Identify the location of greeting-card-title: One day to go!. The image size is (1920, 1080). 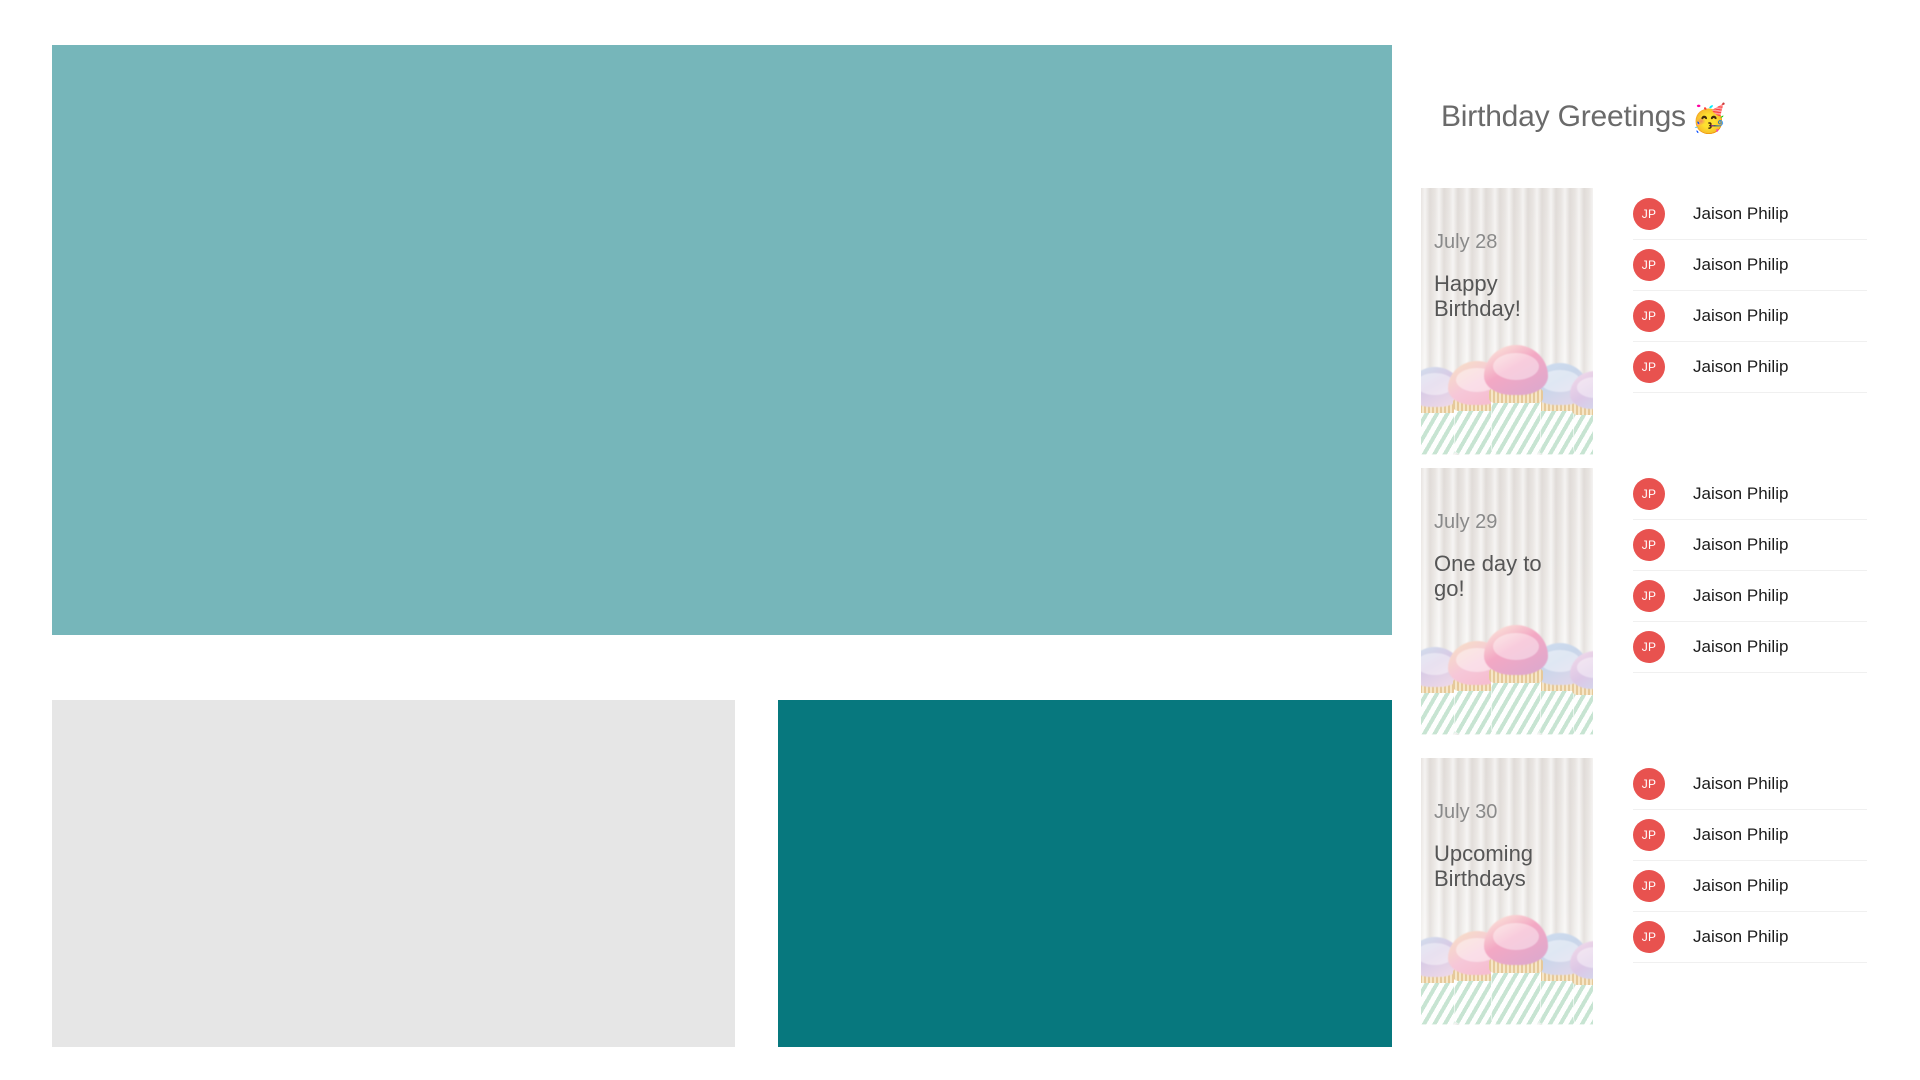
(1488, 576).